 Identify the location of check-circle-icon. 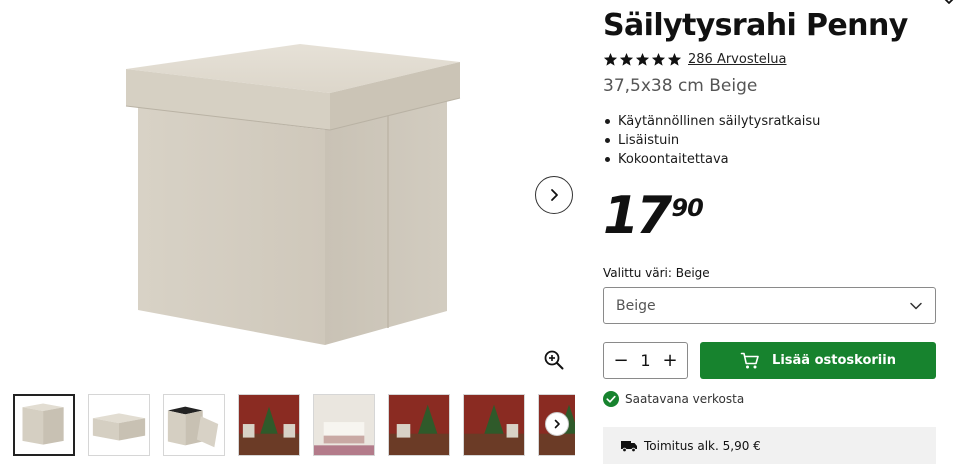
(611, 399).